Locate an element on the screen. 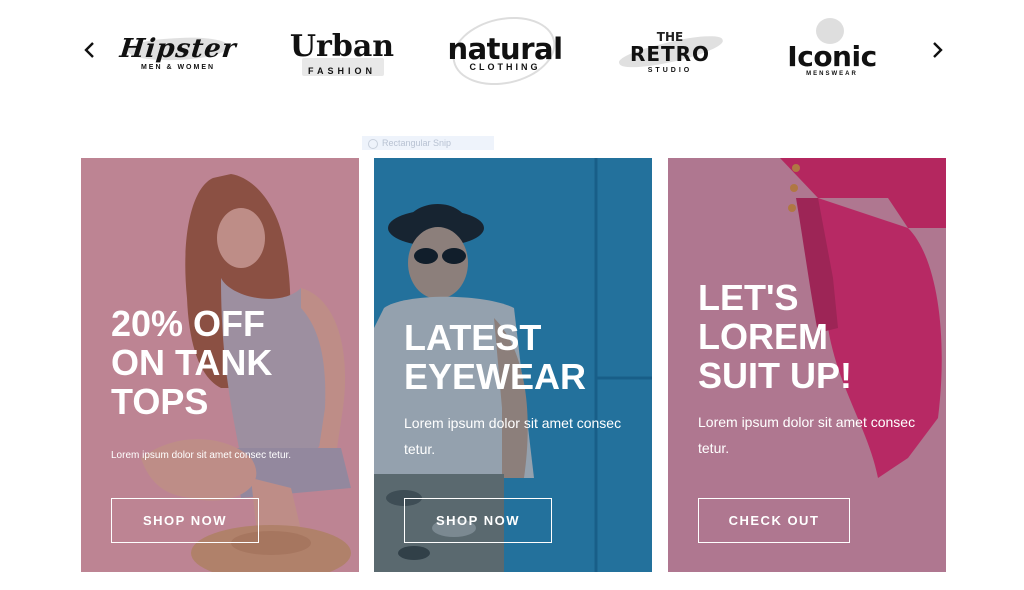  promo-headline: LET'S LOREM SUIT UP! is located at coordinates (775, 336).